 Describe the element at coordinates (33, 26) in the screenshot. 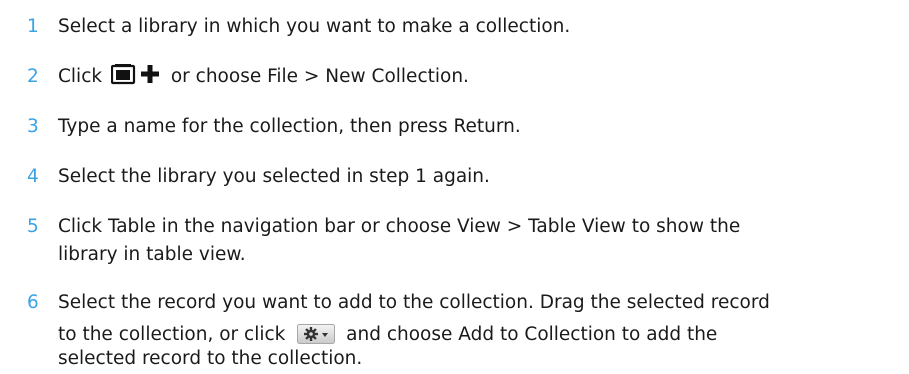

I see `step-number: 1` at that location.